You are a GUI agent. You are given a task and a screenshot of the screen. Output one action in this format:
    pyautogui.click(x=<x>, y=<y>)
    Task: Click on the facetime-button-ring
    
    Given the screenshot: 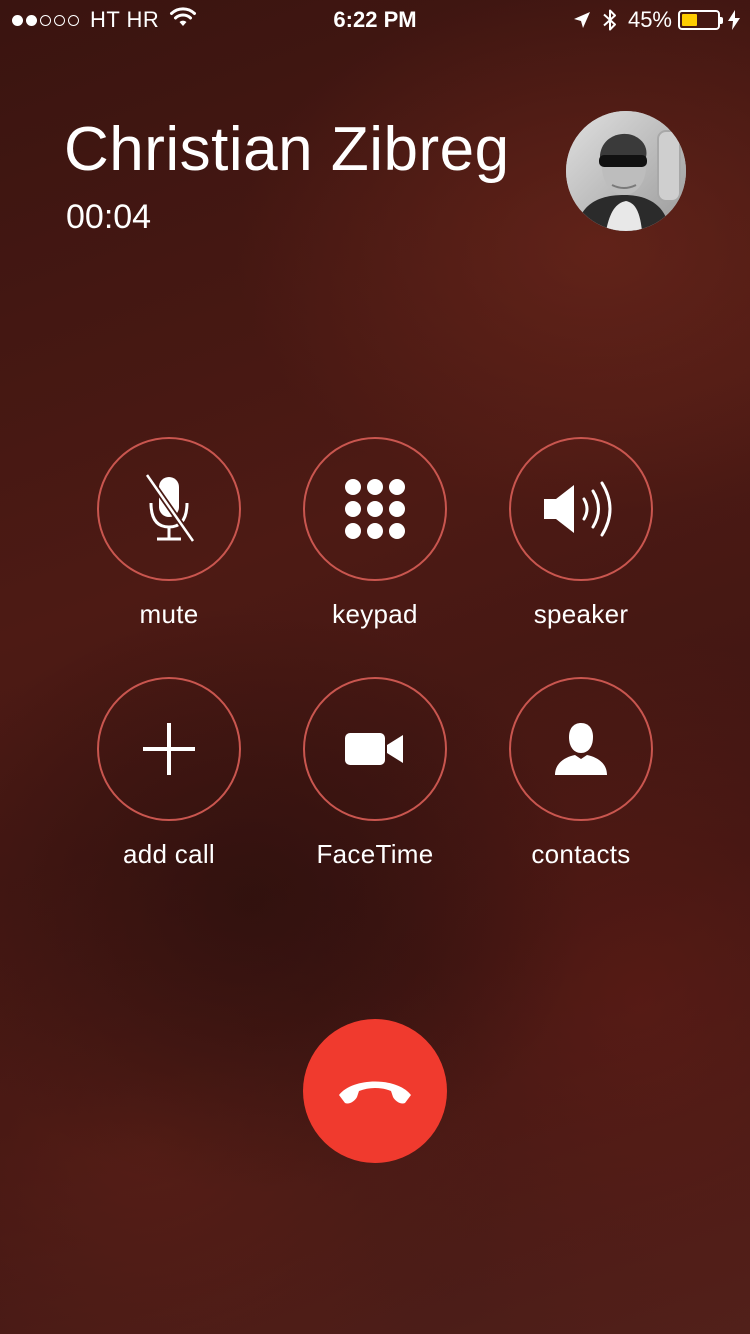 What is the action you would take?
    pyautogui.click(x=375, y=749)
    